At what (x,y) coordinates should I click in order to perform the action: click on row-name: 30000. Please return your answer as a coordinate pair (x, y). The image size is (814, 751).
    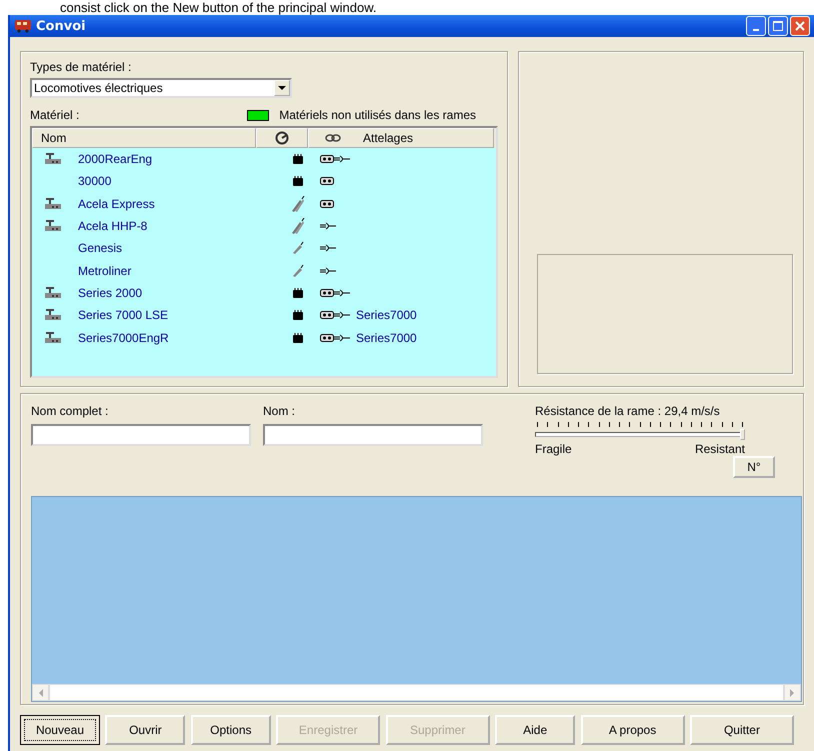
    Looking at the image, I should click on (95, 181).